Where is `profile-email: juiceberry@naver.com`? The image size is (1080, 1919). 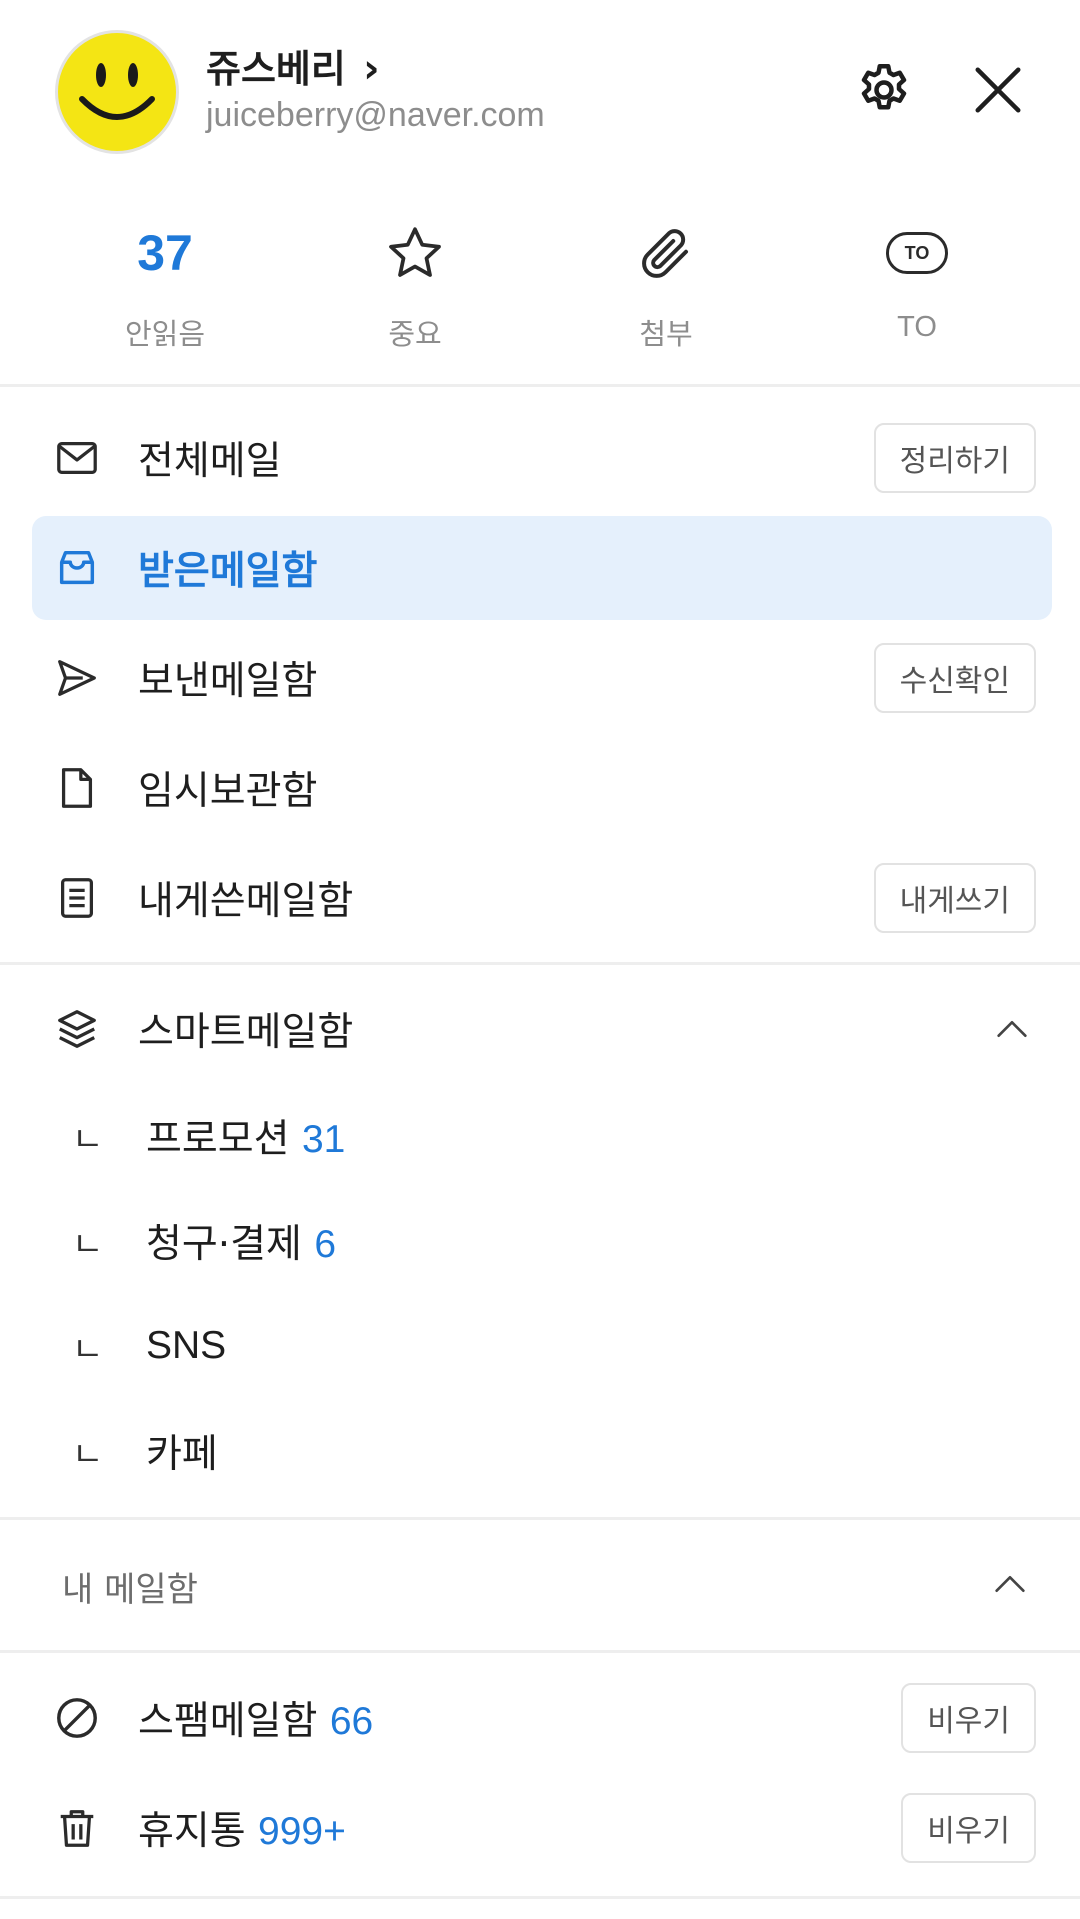
profile-email: juiceberry@naver.com is located at coordinates (375, 115).